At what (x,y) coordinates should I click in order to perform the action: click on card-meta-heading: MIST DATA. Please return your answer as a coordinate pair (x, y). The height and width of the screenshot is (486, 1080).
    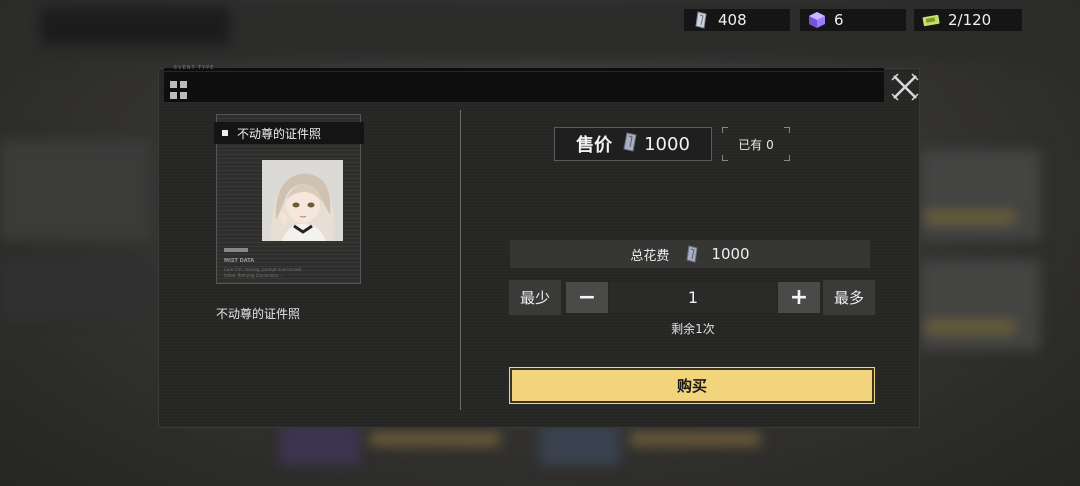
    Looking at the image, I should click on (239, 261).